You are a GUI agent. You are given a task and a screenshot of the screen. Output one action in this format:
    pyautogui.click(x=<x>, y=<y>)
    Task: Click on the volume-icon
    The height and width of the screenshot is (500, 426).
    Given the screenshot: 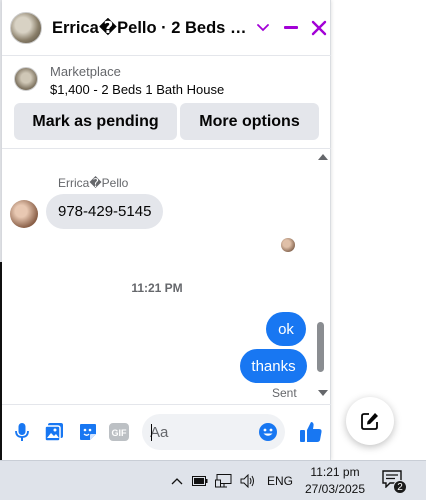 What is the action you would take?
    pyautogui.click(x=248, y=481)
    